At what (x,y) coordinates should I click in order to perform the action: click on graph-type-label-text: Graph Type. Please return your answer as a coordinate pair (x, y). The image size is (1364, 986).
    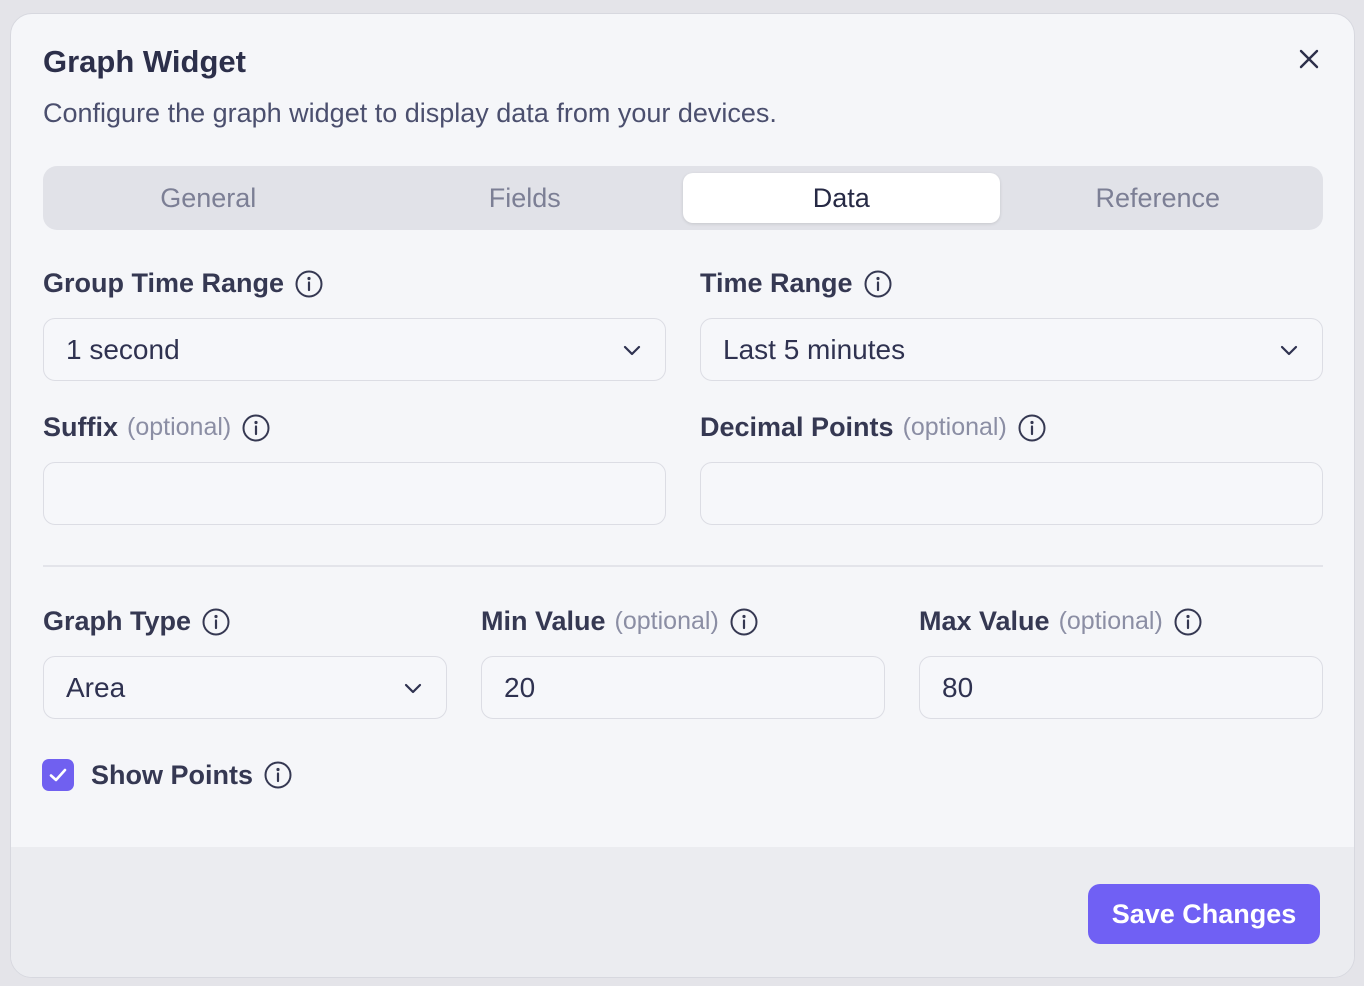
    Looking at the image, I should click on (117, 621).